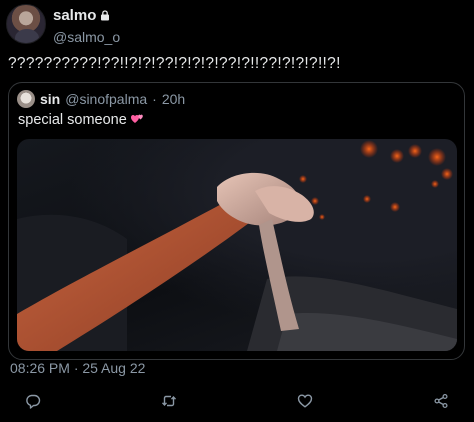  Describe the element at coordinates (50, 99) in the screenshot. I see `quoted-display-name: sin` at that location.